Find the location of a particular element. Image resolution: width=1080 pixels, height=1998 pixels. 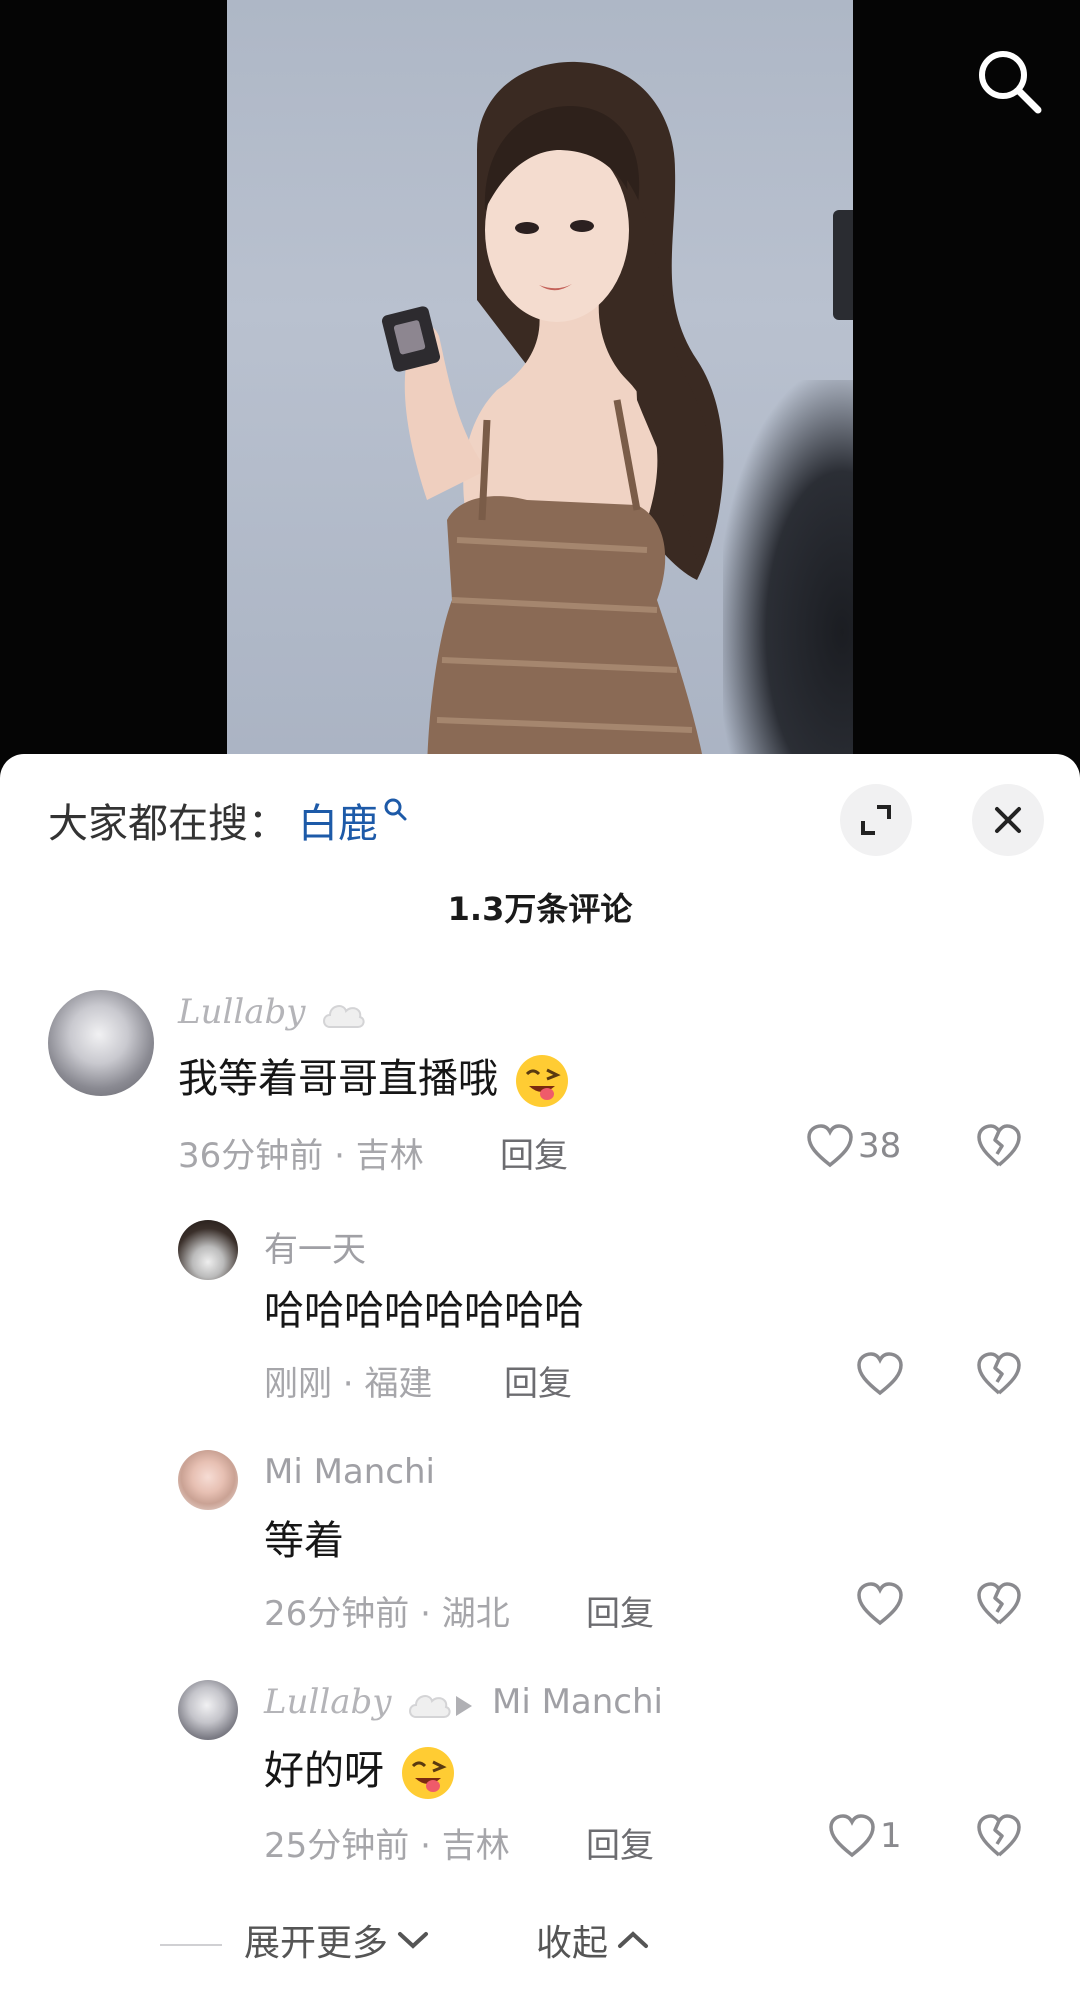

chevron-down-icon is located at coordinates (413, 1940).